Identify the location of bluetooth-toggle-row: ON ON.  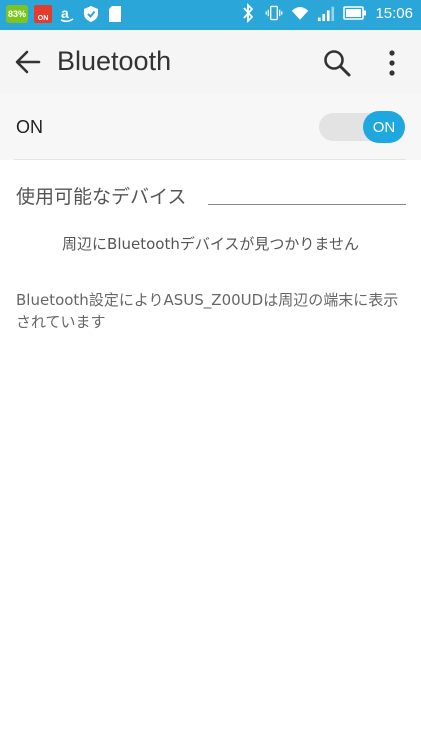
(210, 127).